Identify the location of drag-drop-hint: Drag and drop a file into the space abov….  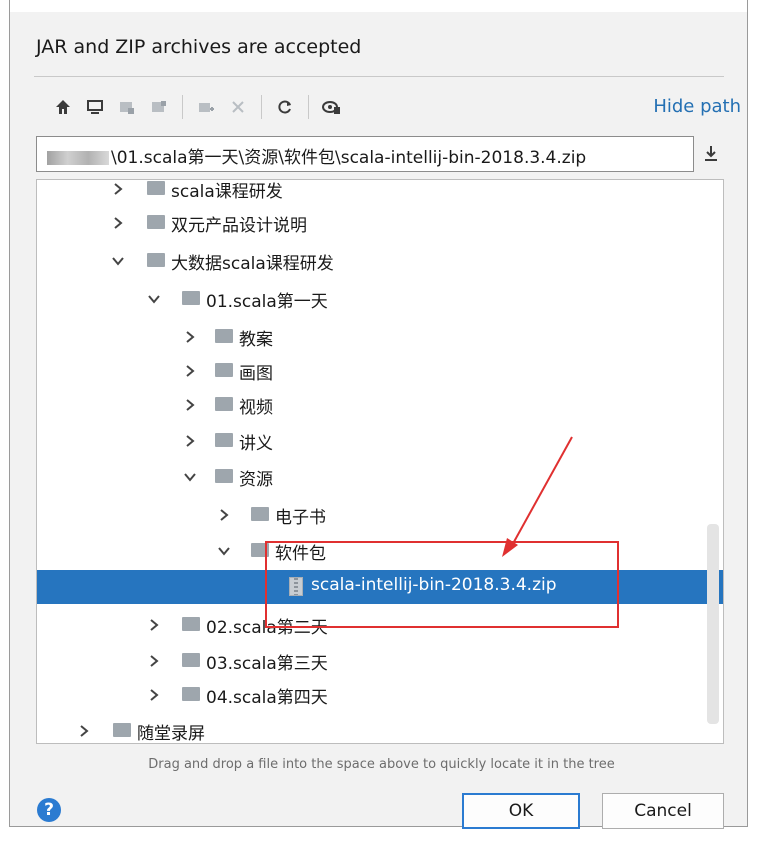
(381, 764).